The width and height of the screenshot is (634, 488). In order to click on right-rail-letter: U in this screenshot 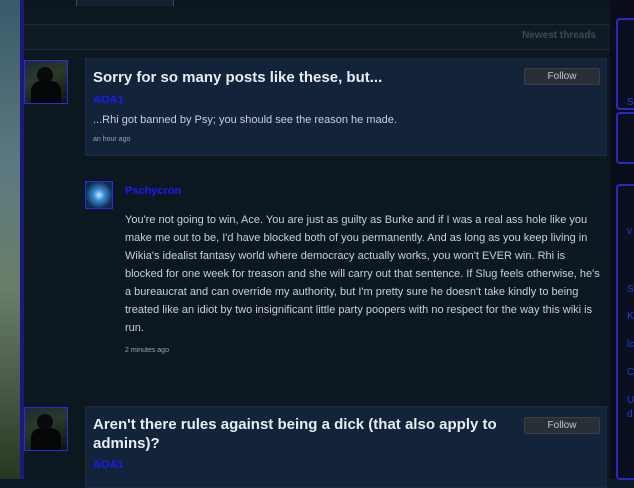, I will do `click(630, 400)`.